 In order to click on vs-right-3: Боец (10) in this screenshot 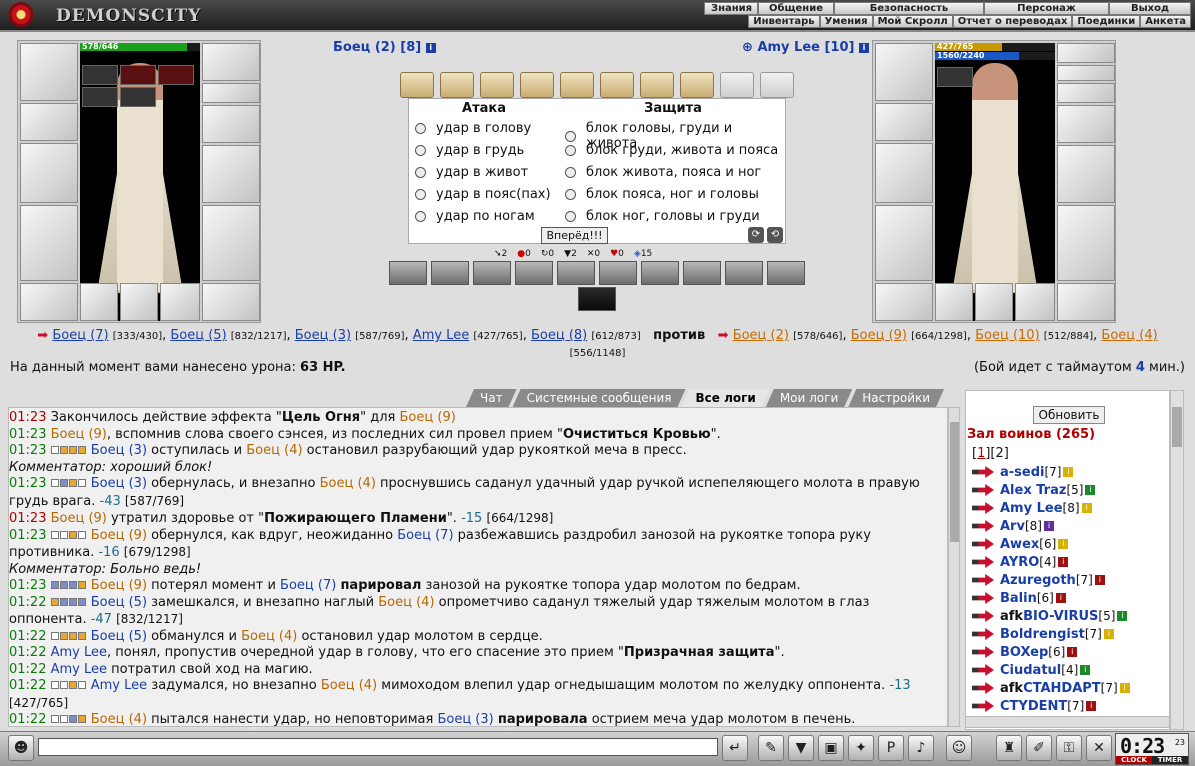, I will do `click(1007, 335)`.